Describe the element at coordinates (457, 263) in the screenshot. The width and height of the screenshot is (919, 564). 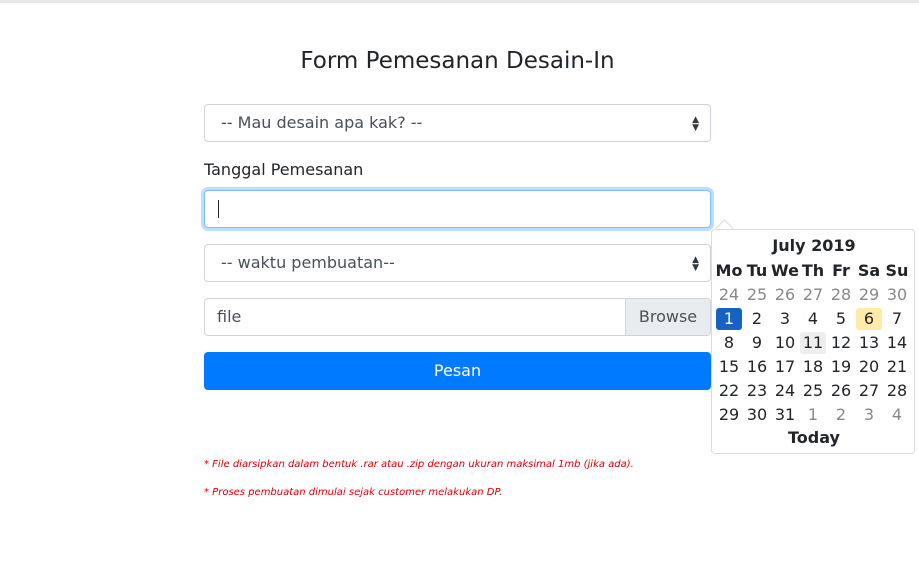
I see `production-time-select: -- waktu pembuatan-- ▲ ▼` at that location.